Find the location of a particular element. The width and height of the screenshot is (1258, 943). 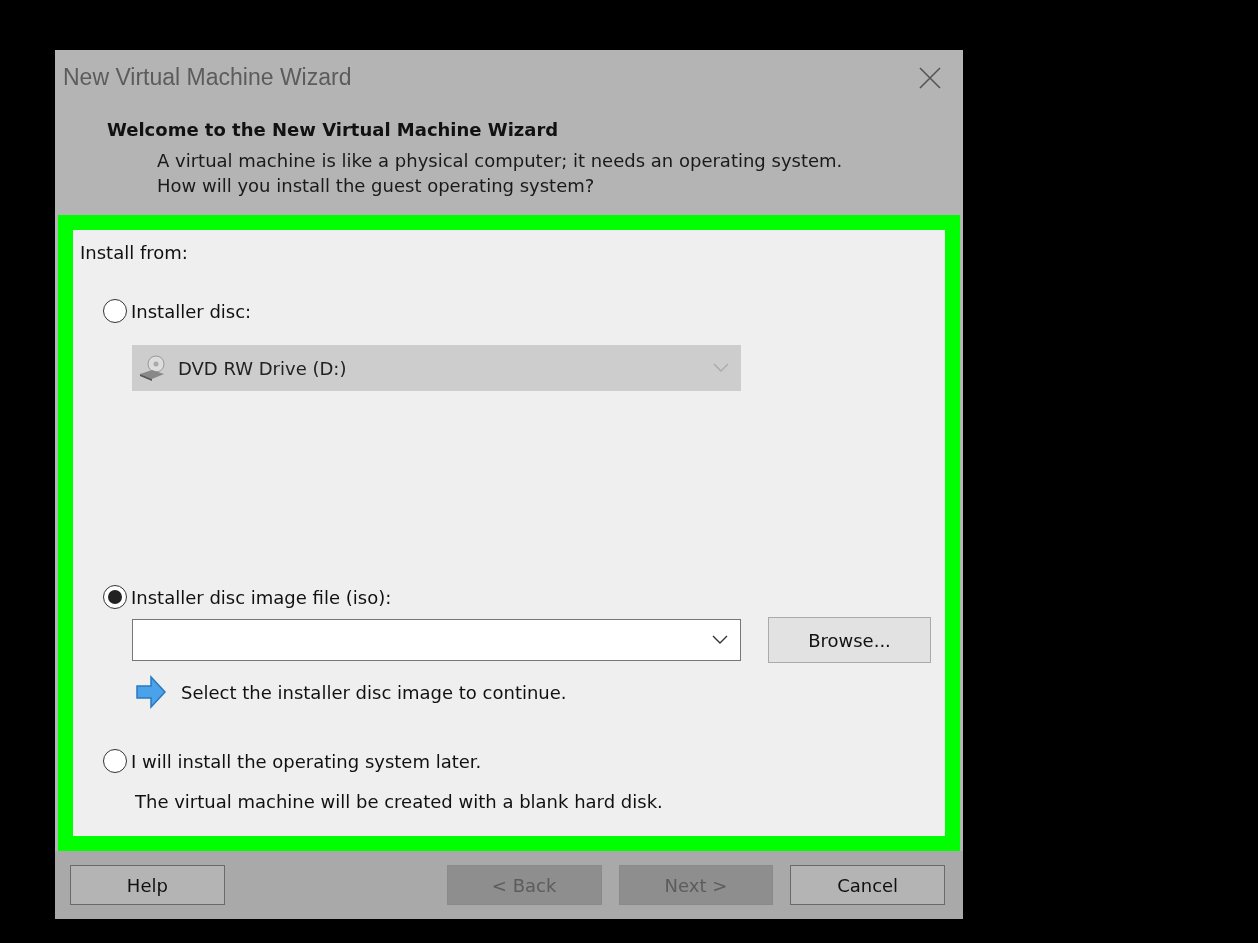

hint-text: Select the installer disc image to continue. is located at coordinates (374, 692).